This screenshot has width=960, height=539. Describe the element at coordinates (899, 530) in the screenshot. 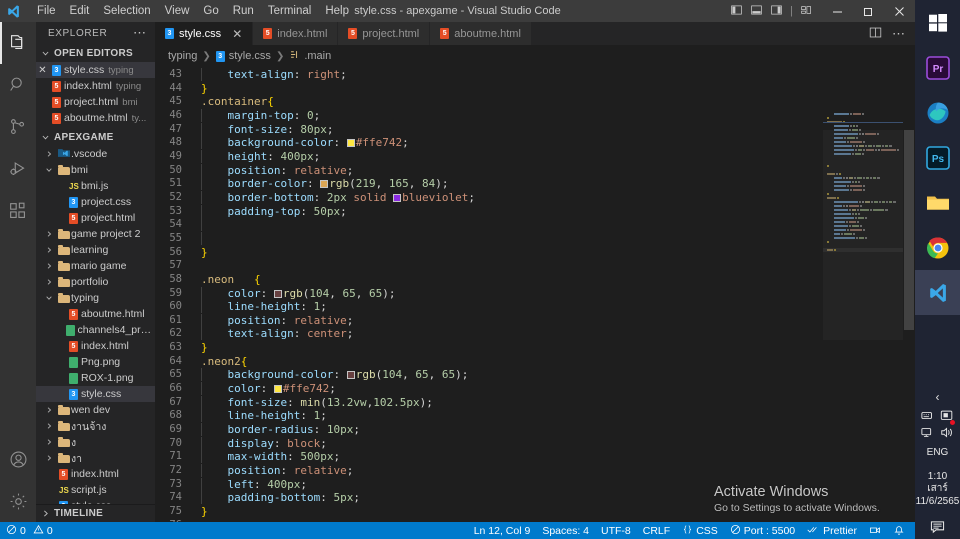

I see `status-notifications-bell-icon` at that location.